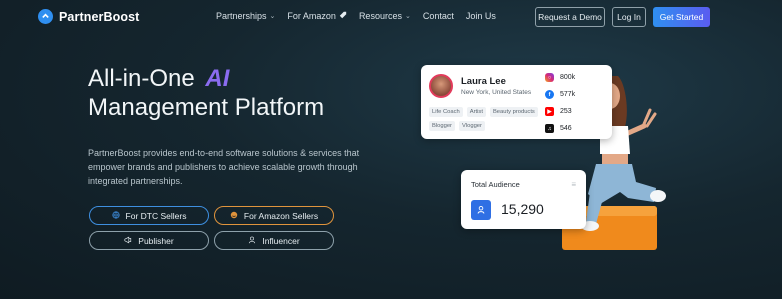 This screenshot has width=782, height=299. I want to click on tag: Beauty products, so click(513, 112).